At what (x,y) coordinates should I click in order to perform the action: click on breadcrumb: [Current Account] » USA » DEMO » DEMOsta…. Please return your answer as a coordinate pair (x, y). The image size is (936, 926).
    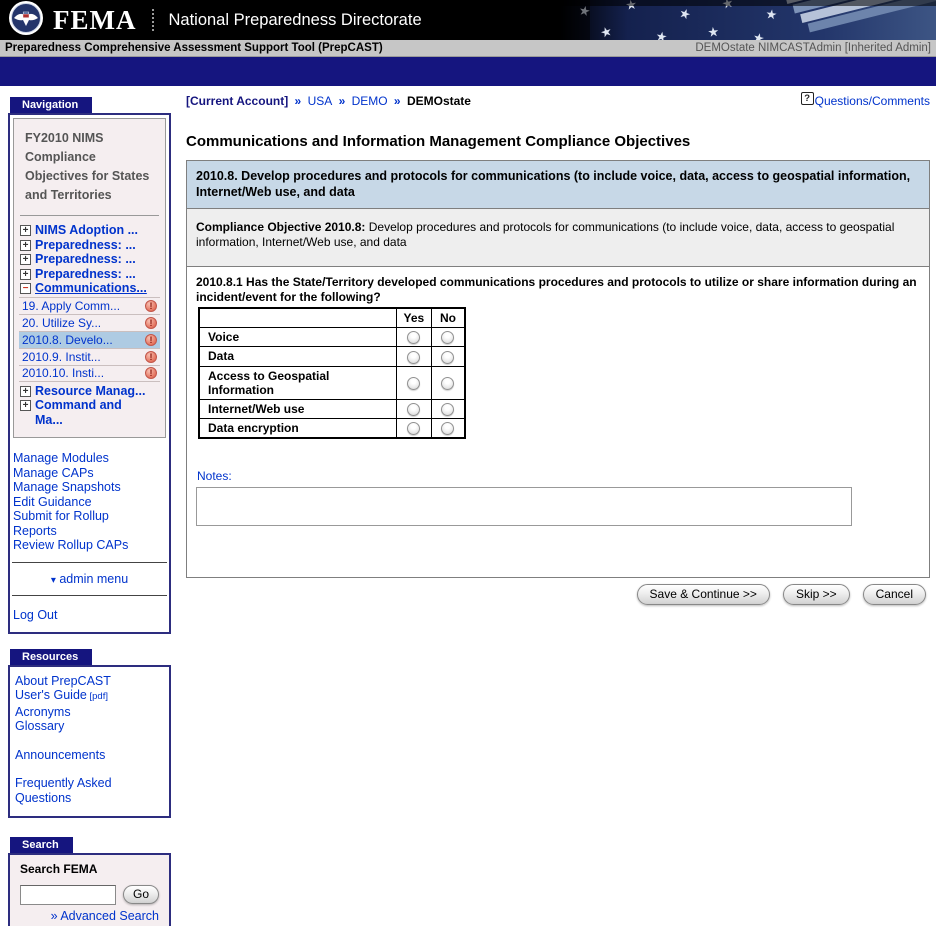
    Looking at the image, I should click on (328, 101).